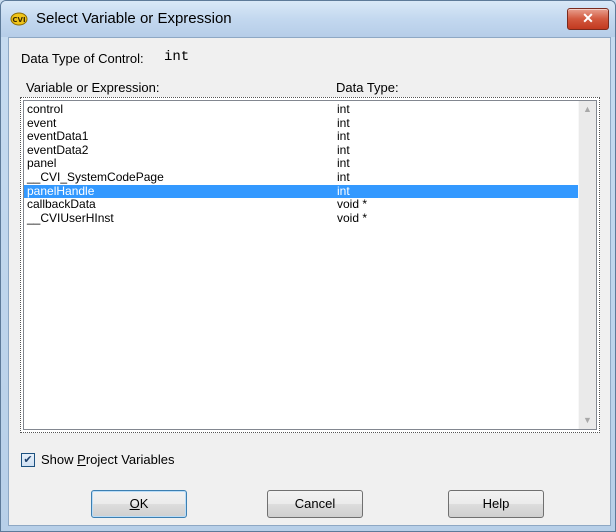  I want to click on variable-name: callbackData, so click(61, 204).